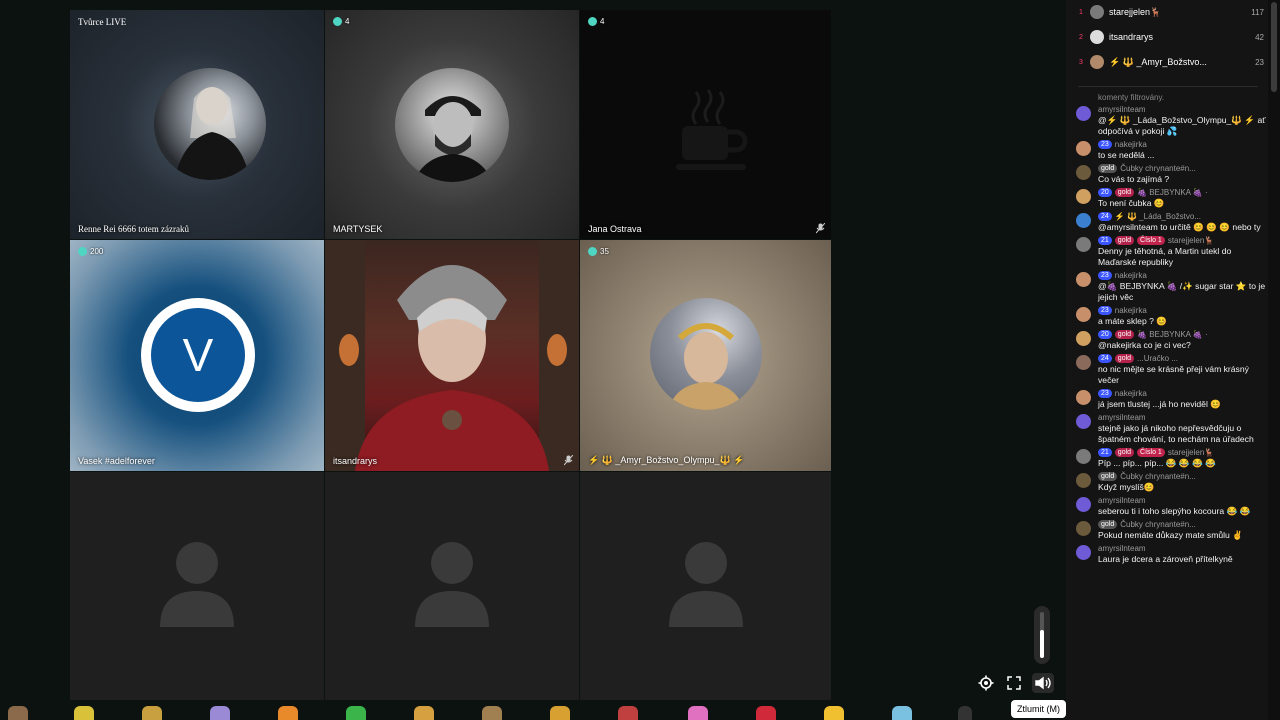  What do you see at coordinates (133, 229) in the screenshot?
I see `creator-name: Renne Rei 6666 totem zázraků` at bounding box center [133, 229].